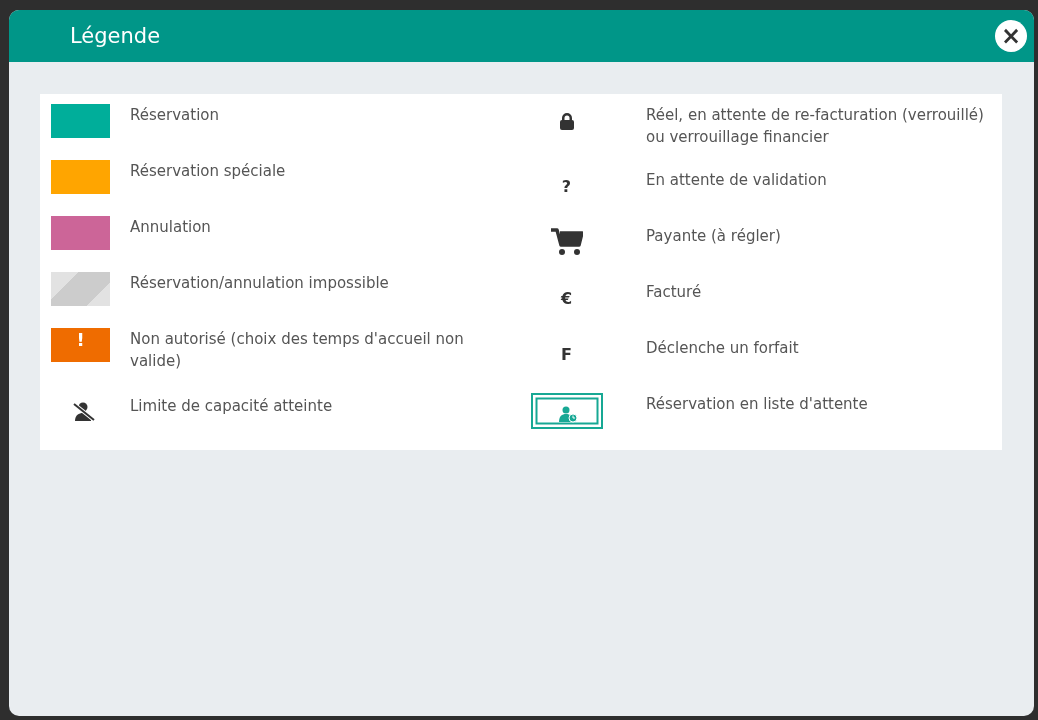  What do you see at coordinates (208, 171) in the screenshot?
I see `legend-label: Réservation spéciale` at bounding box center [208, 171].